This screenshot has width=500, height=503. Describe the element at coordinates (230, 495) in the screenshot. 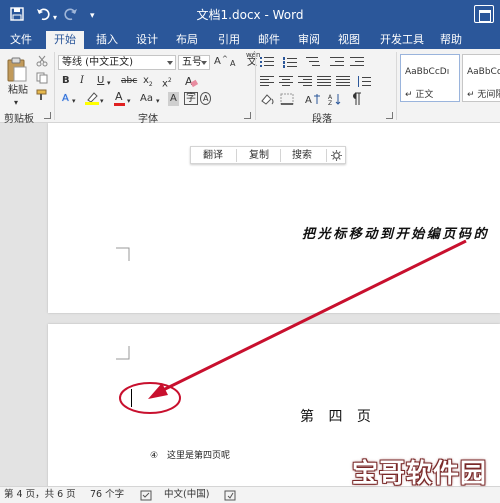

I see `accessibility-icon` at that location.